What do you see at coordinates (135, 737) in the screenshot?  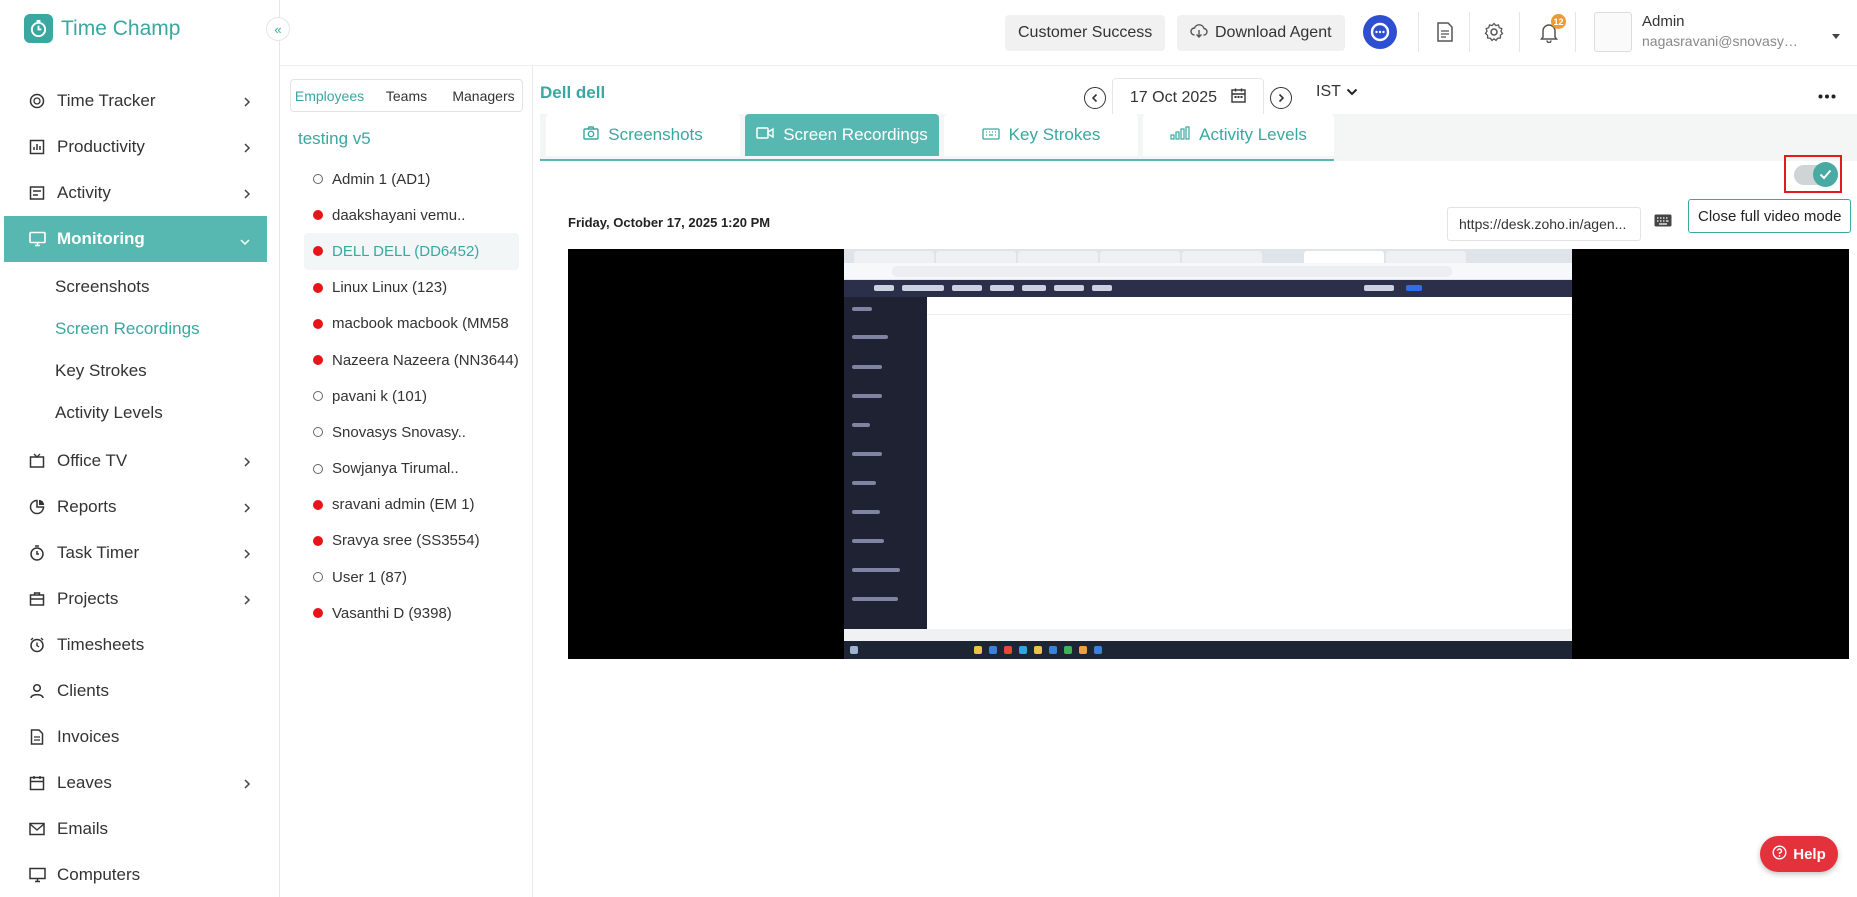 I see `sidebar-item-invoices: Invoices` at bounding box center [135, 737].